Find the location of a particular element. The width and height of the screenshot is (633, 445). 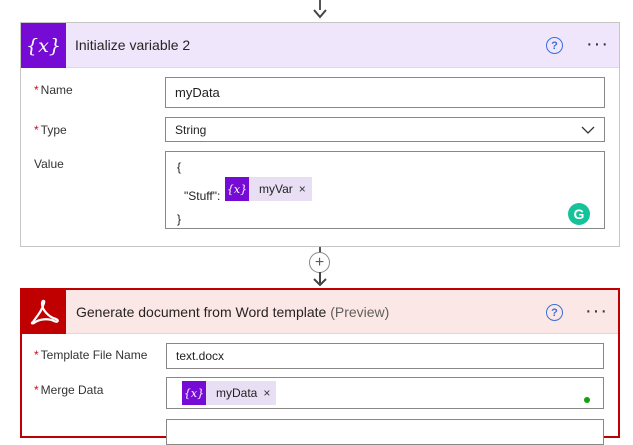

merge-data-label: * Merge Data is located at coordinates (69, 390).